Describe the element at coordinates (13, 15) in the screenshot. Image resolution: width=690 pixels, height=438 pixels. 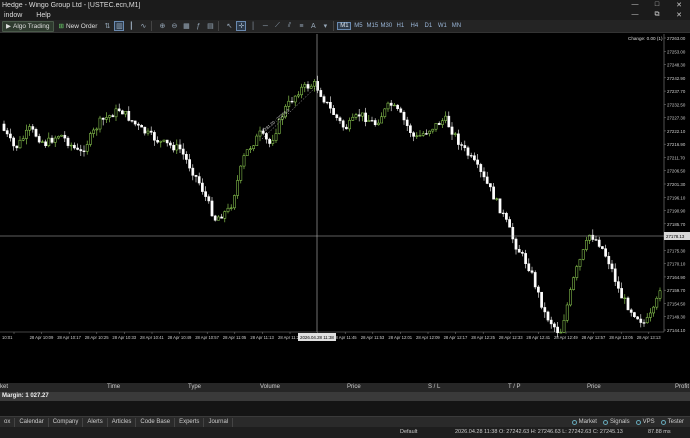
I see `menu-window: indow` at that location.